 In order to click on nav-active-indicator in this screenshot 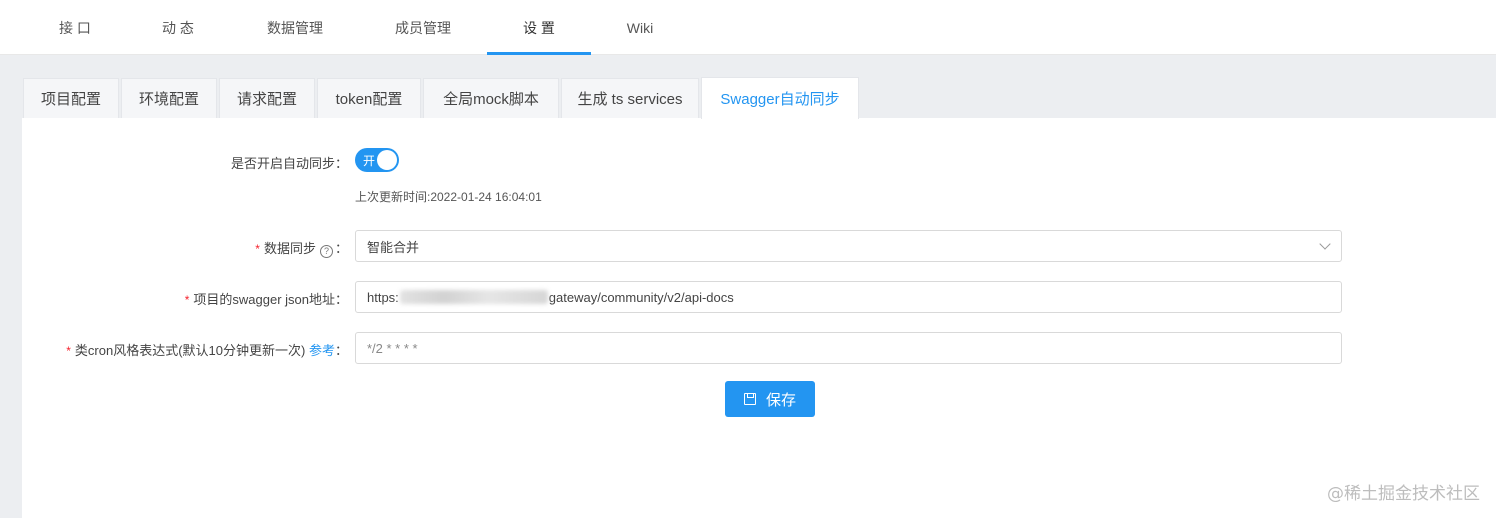, I will do `click(539, 53)`.